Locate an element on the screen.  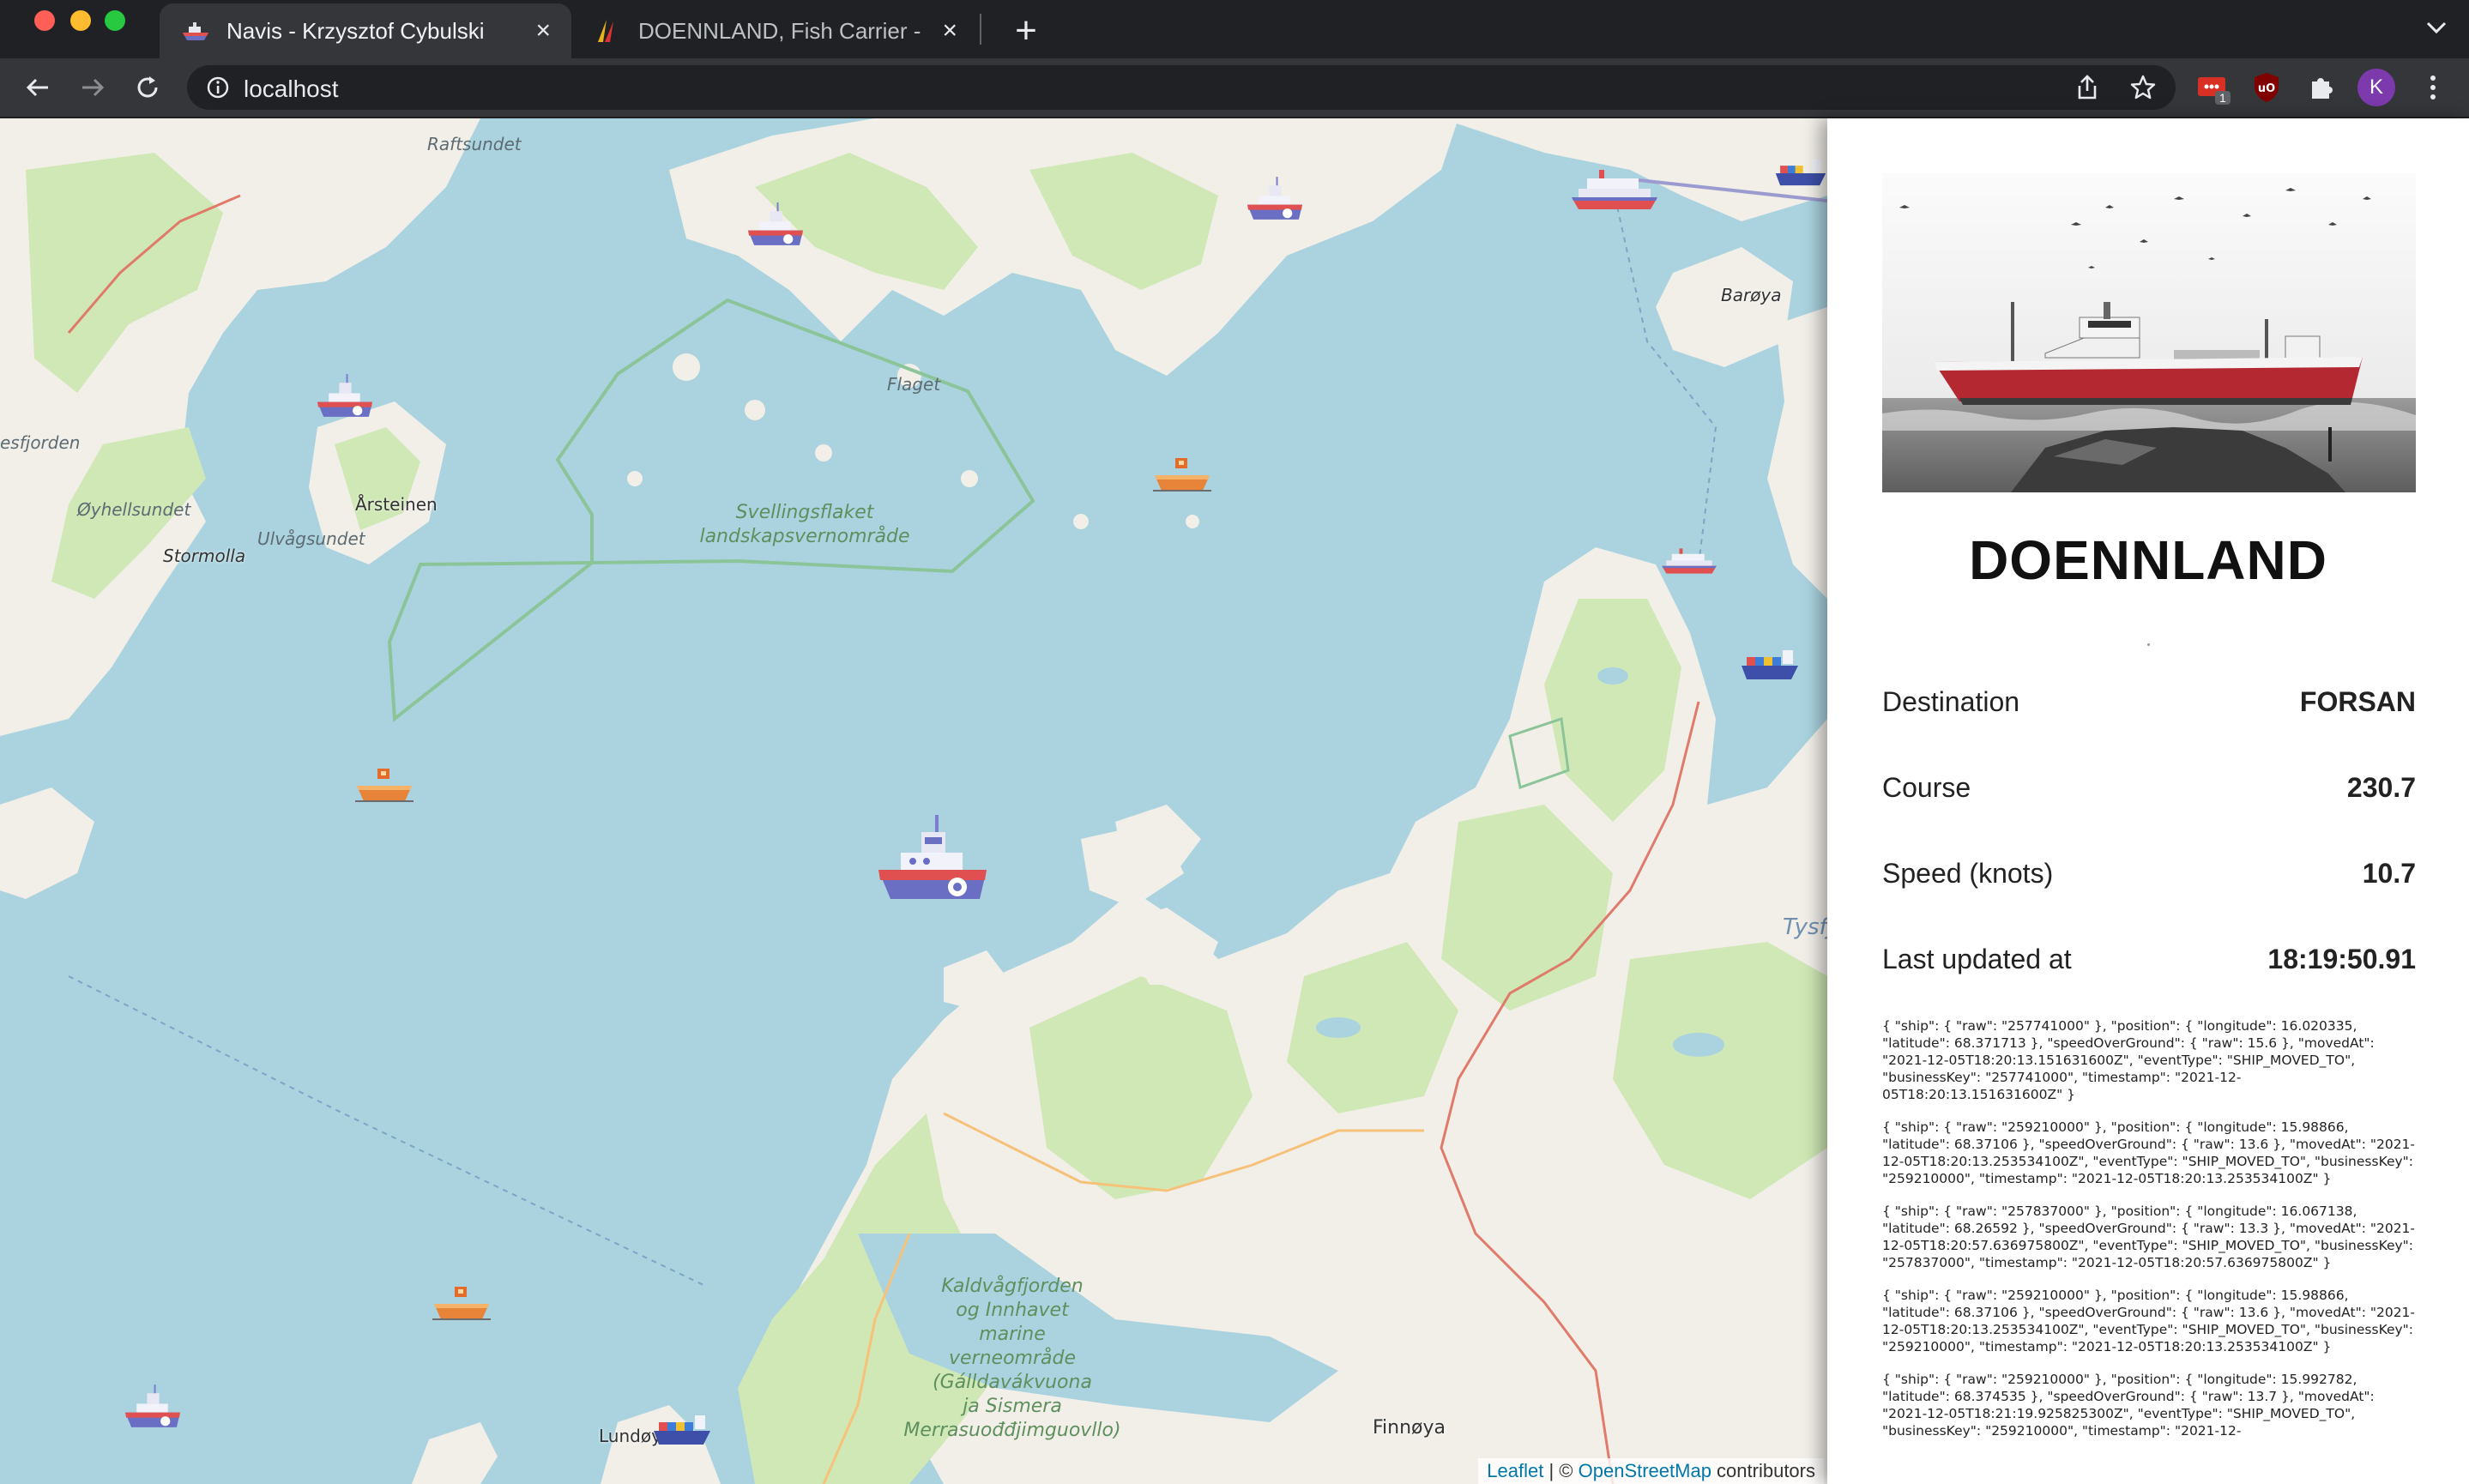
destination-label: Destination is located at coordinates (1951, 701).